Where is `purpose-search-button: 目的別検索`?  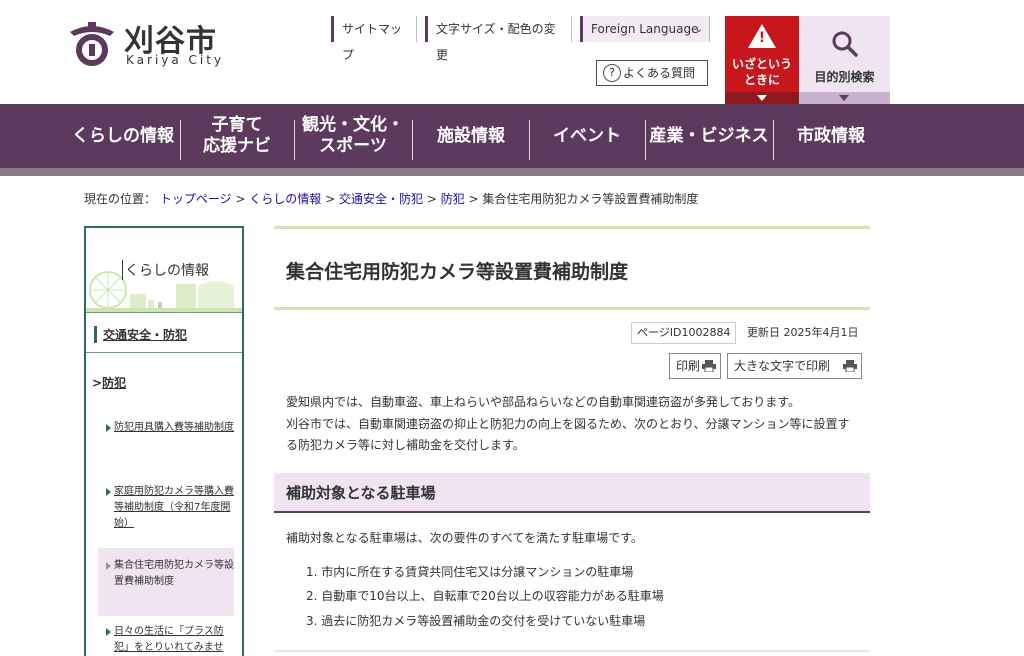 purpose-search-button: 目的別検索 is located at coordinates (844, 60).